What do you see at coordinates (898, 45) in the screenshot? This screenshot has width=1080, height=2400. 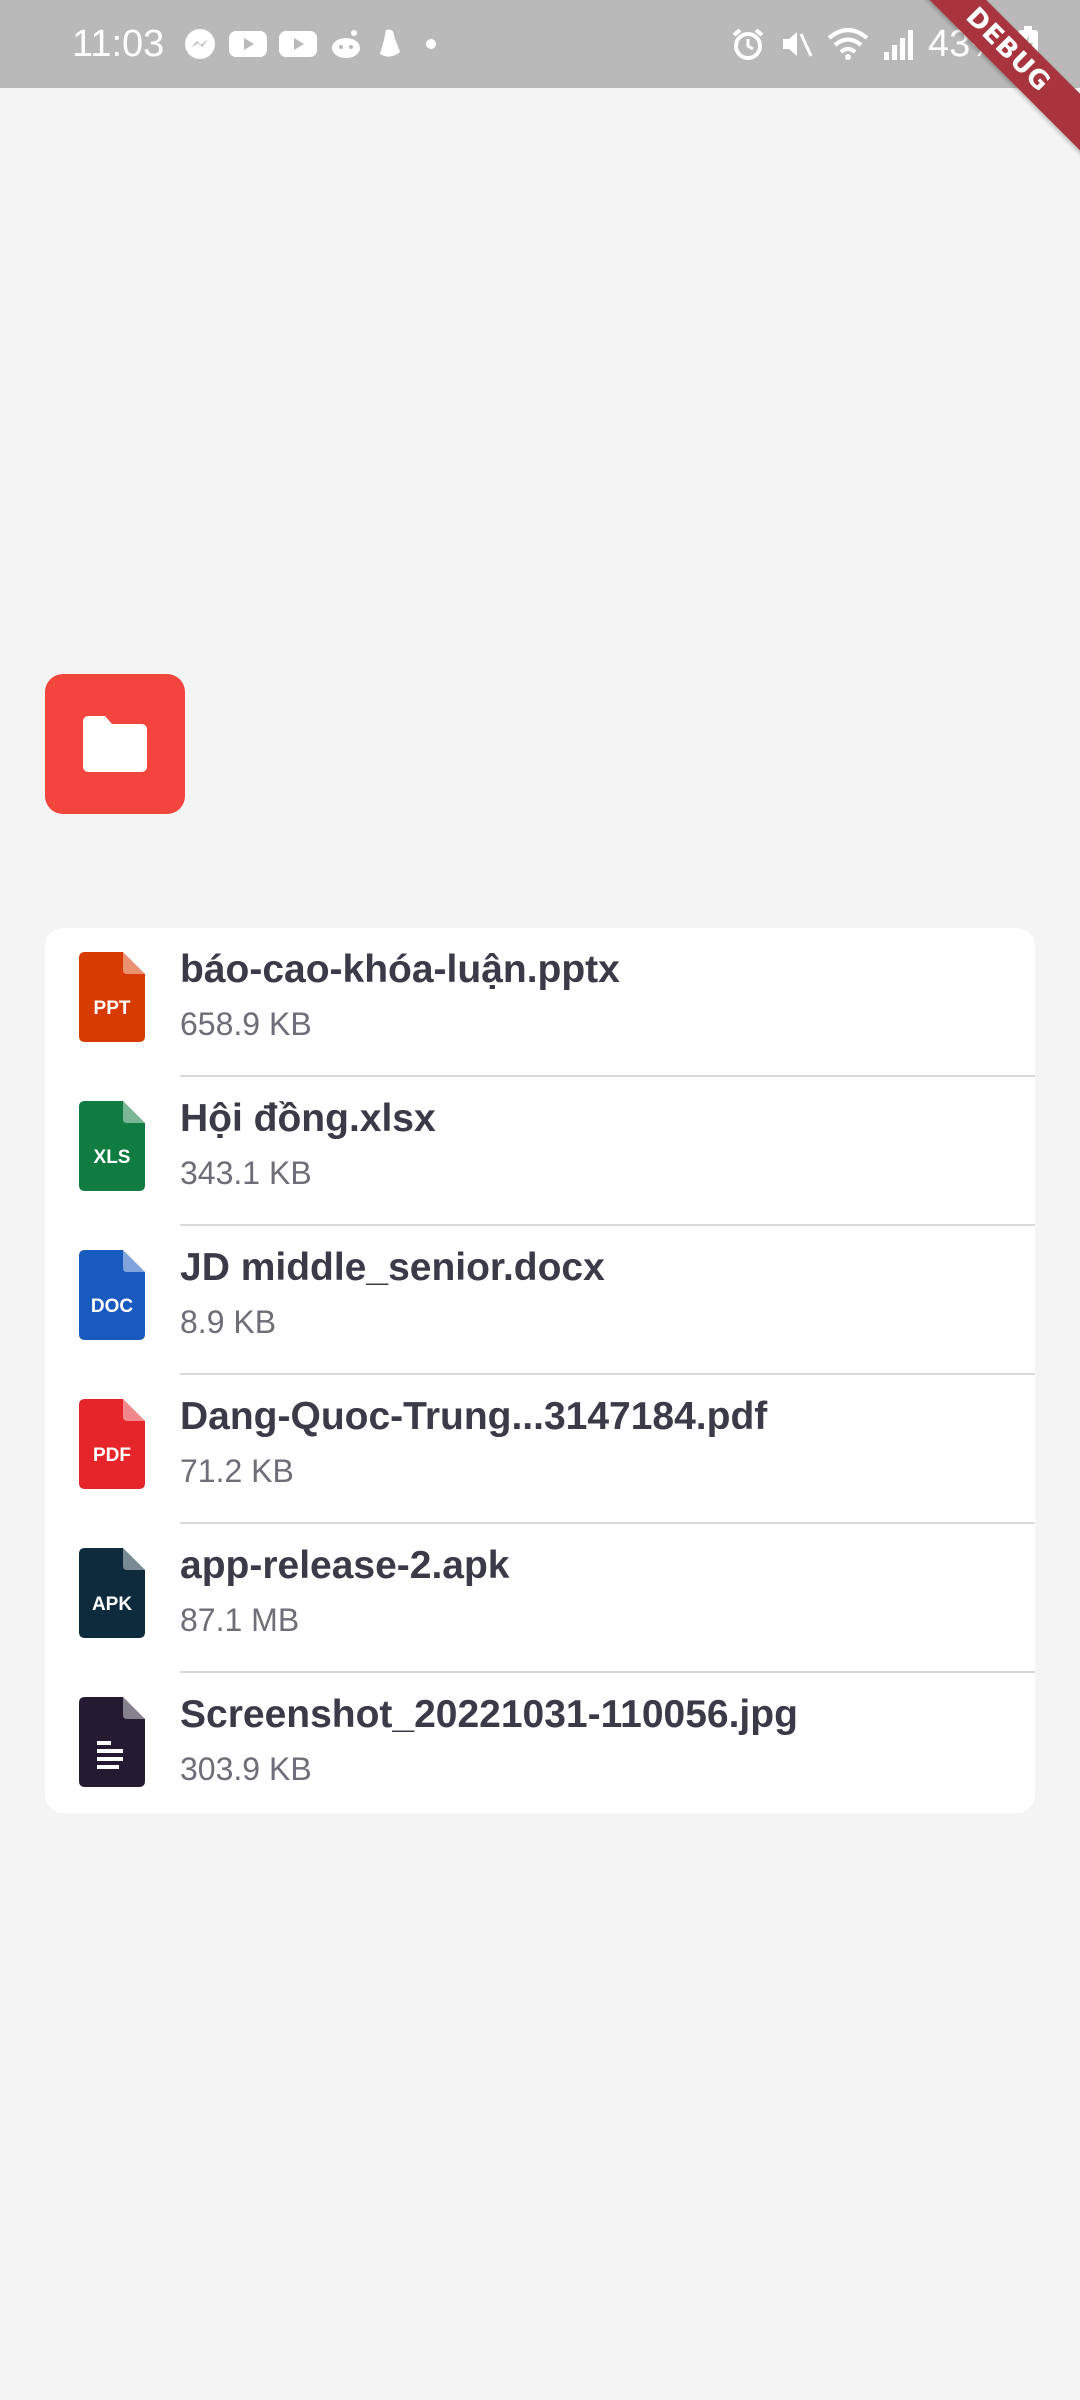 I see `signal-icon` at bounding box center [898, 45].